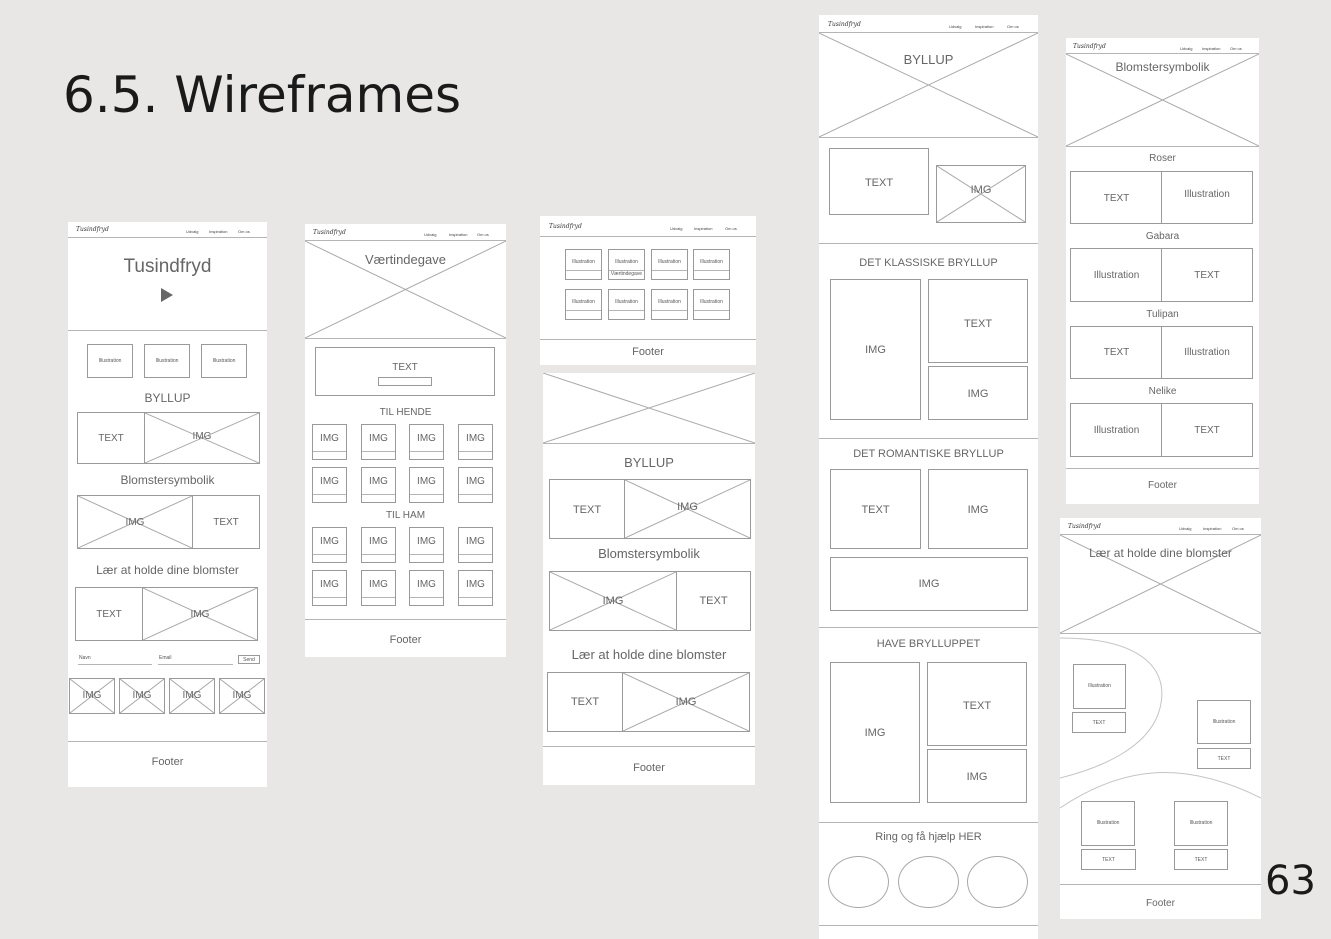 This screenshot has width=1331, height=939. What do you see at coordinates (85, 658) in the screenshot?
I see `name-field-label: Navn` at bounding box center [85, 658].